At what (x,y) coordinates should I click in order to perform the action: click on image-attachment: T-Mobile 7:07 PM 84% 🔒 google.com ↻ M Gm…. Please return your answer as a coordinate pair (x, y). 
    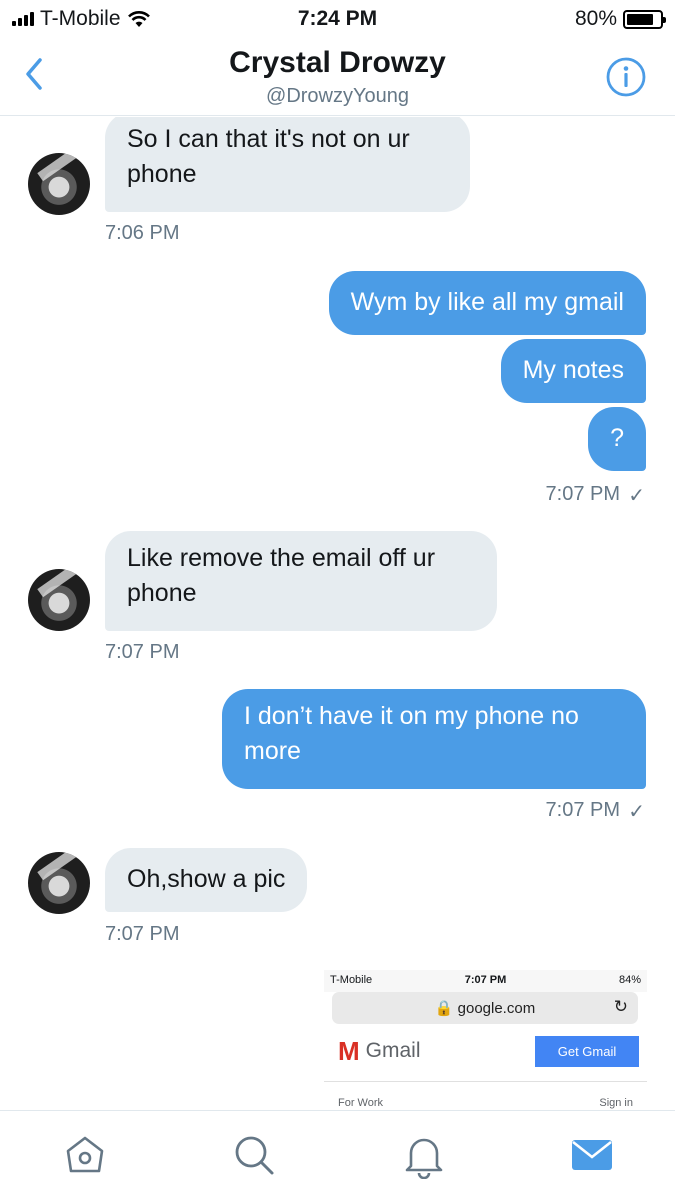
    Looking at the image, I should click on (485, 1040).